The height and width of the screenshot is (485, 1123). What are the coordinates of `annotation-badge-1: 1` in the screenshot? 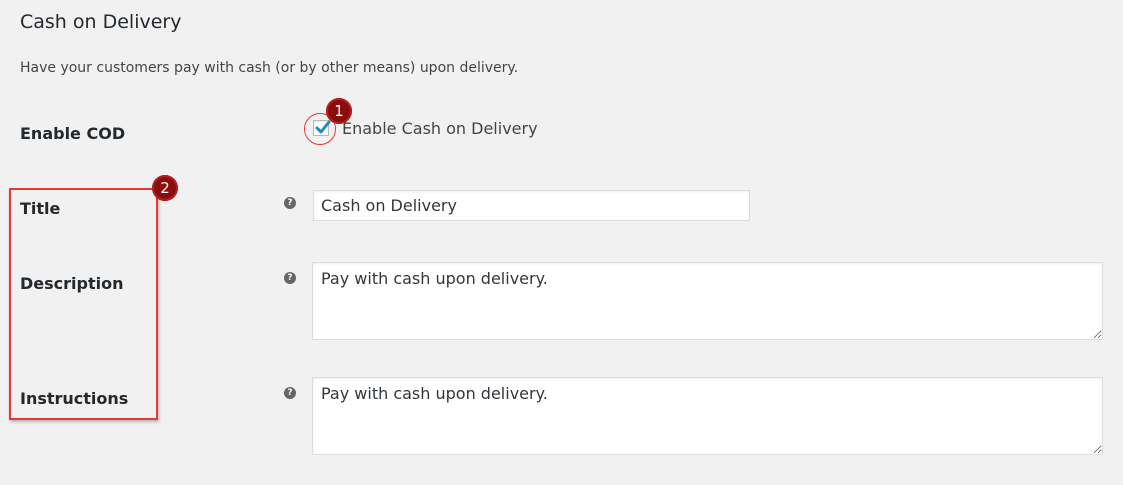 It's located at (339, 111).